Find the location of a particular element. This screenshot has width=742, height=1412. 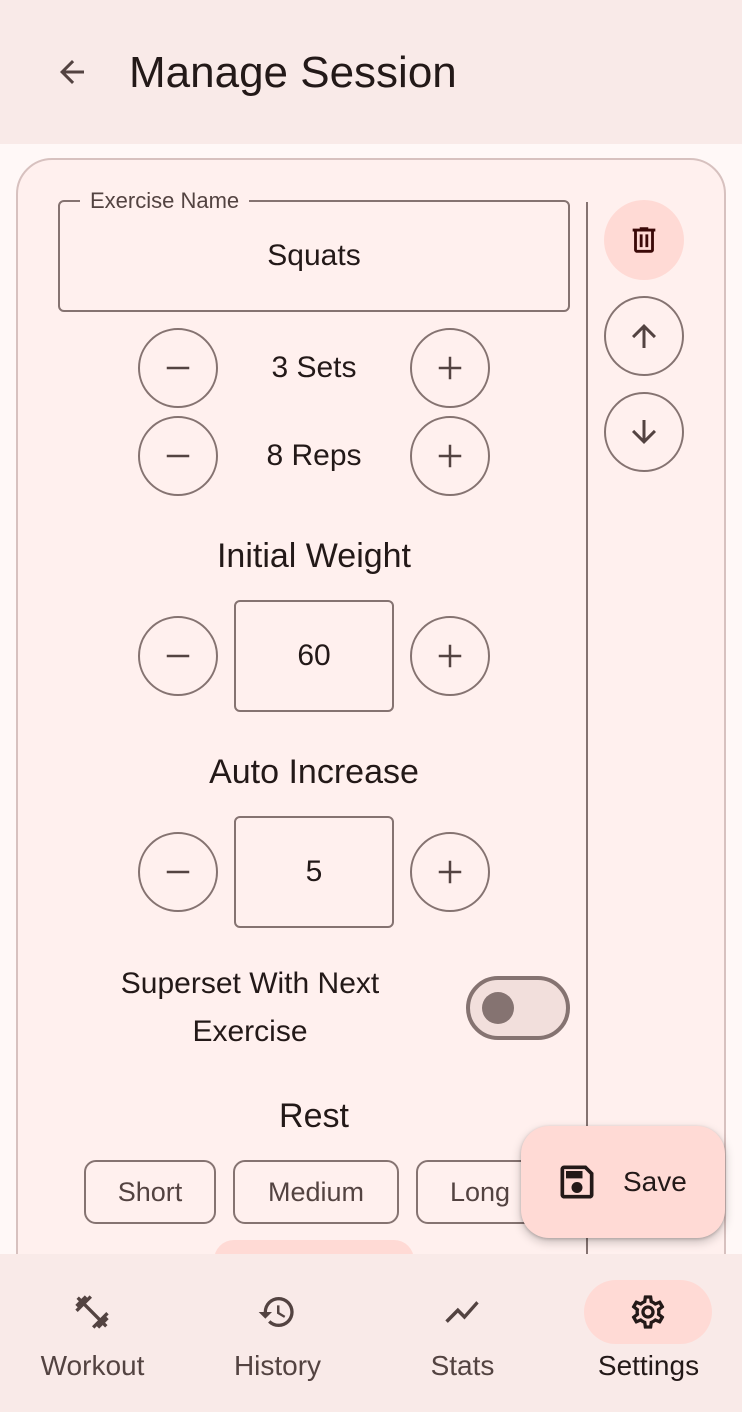

sets-decrease-button is located at coordinates (178, 368).